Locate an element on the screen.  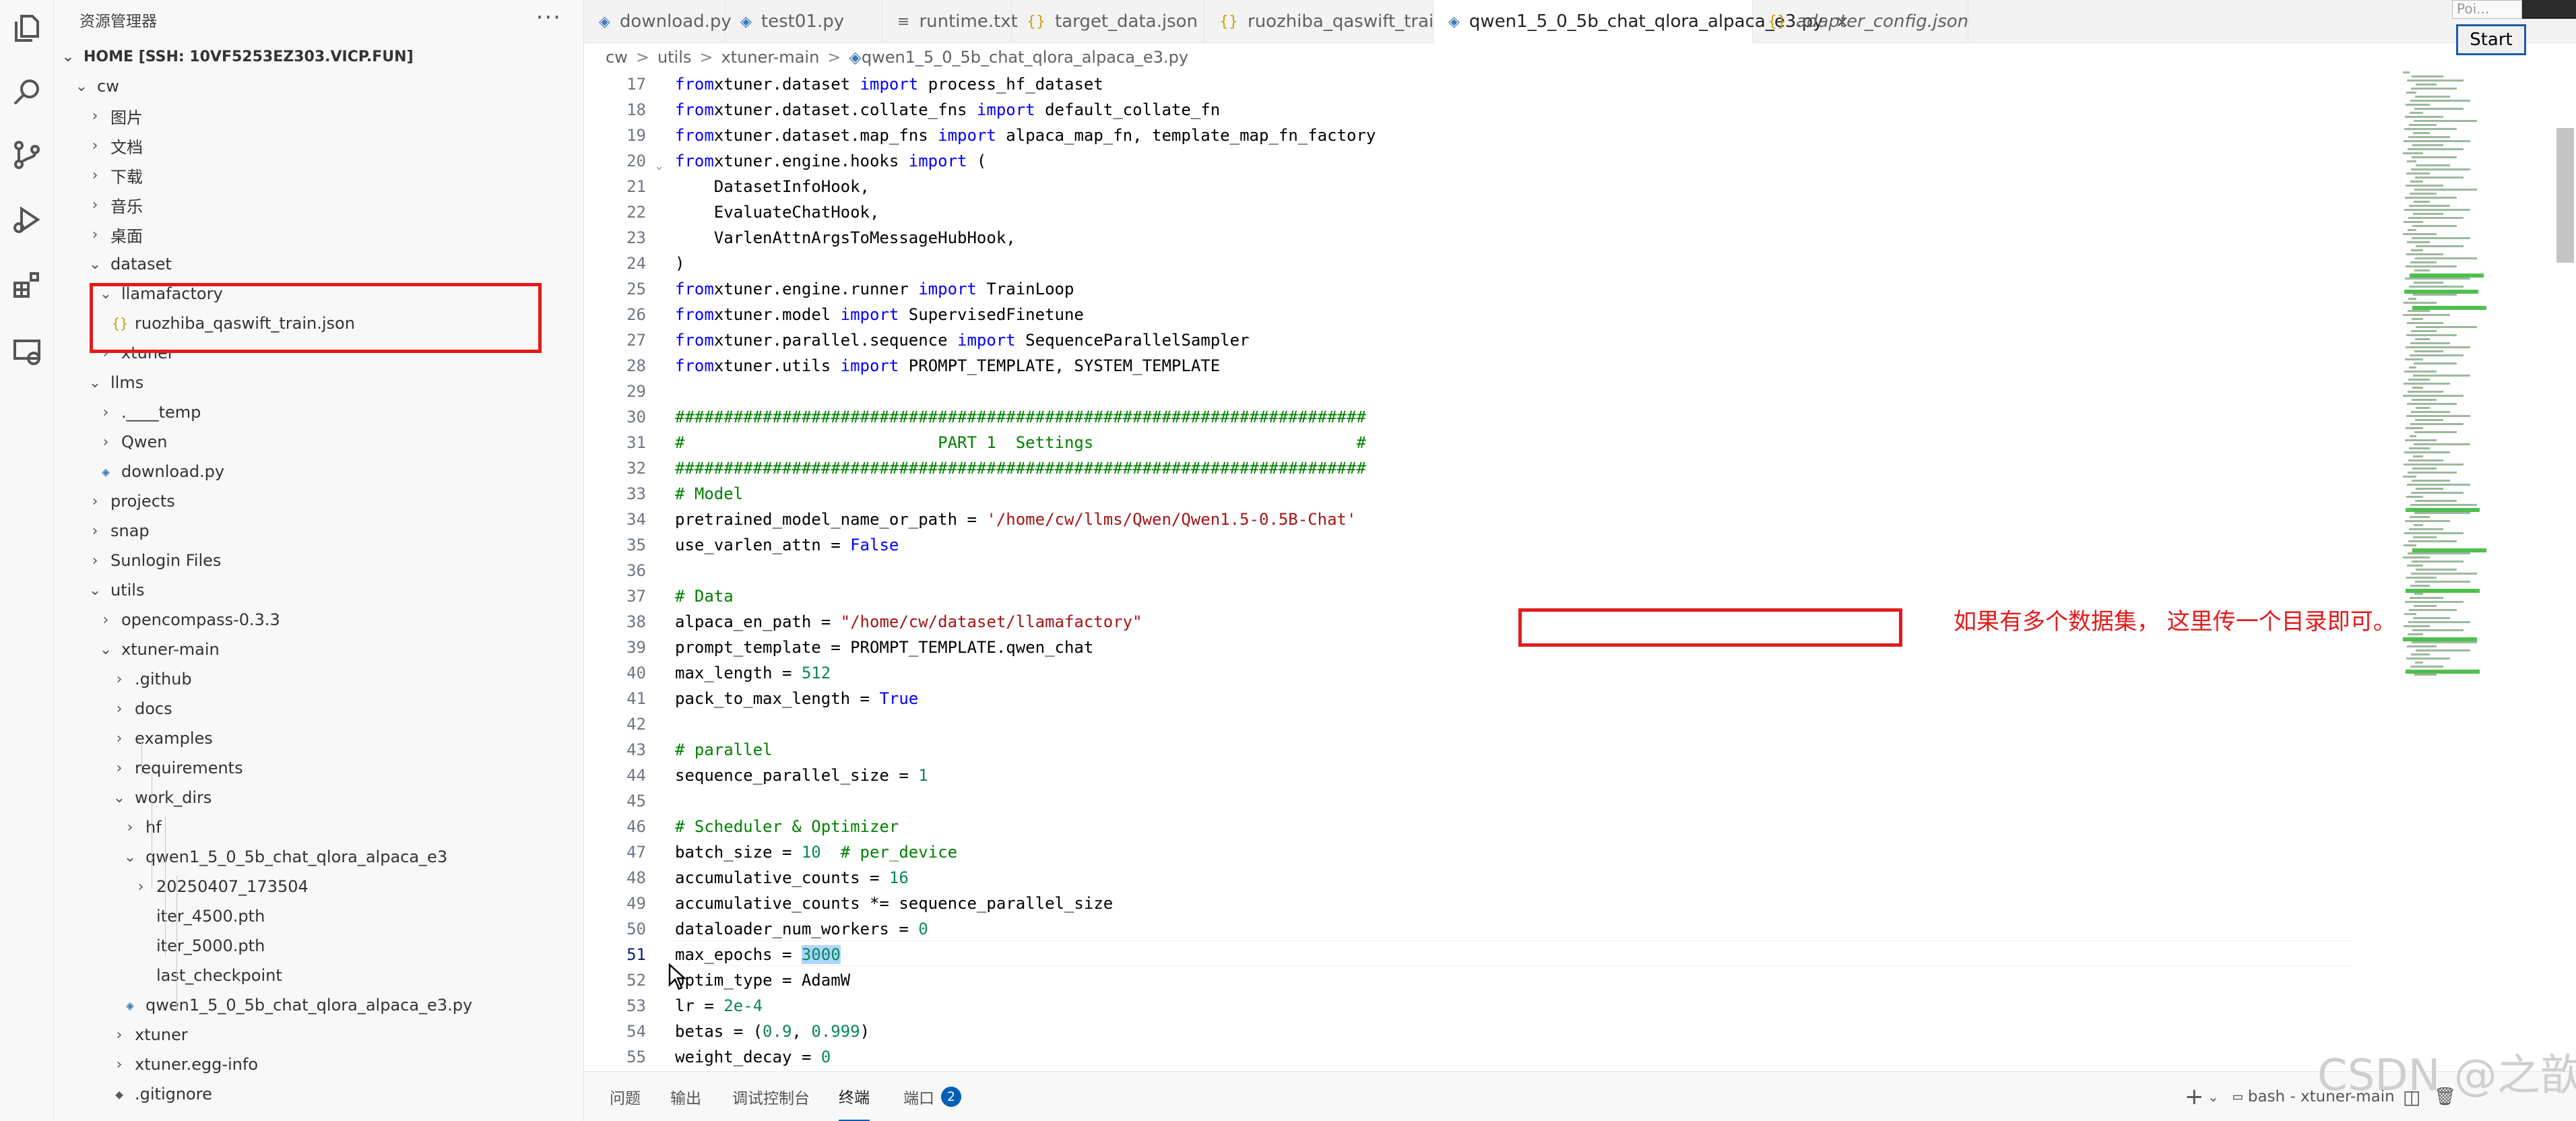
breadcrumb-item: cw is located at coordinates (617, 57).